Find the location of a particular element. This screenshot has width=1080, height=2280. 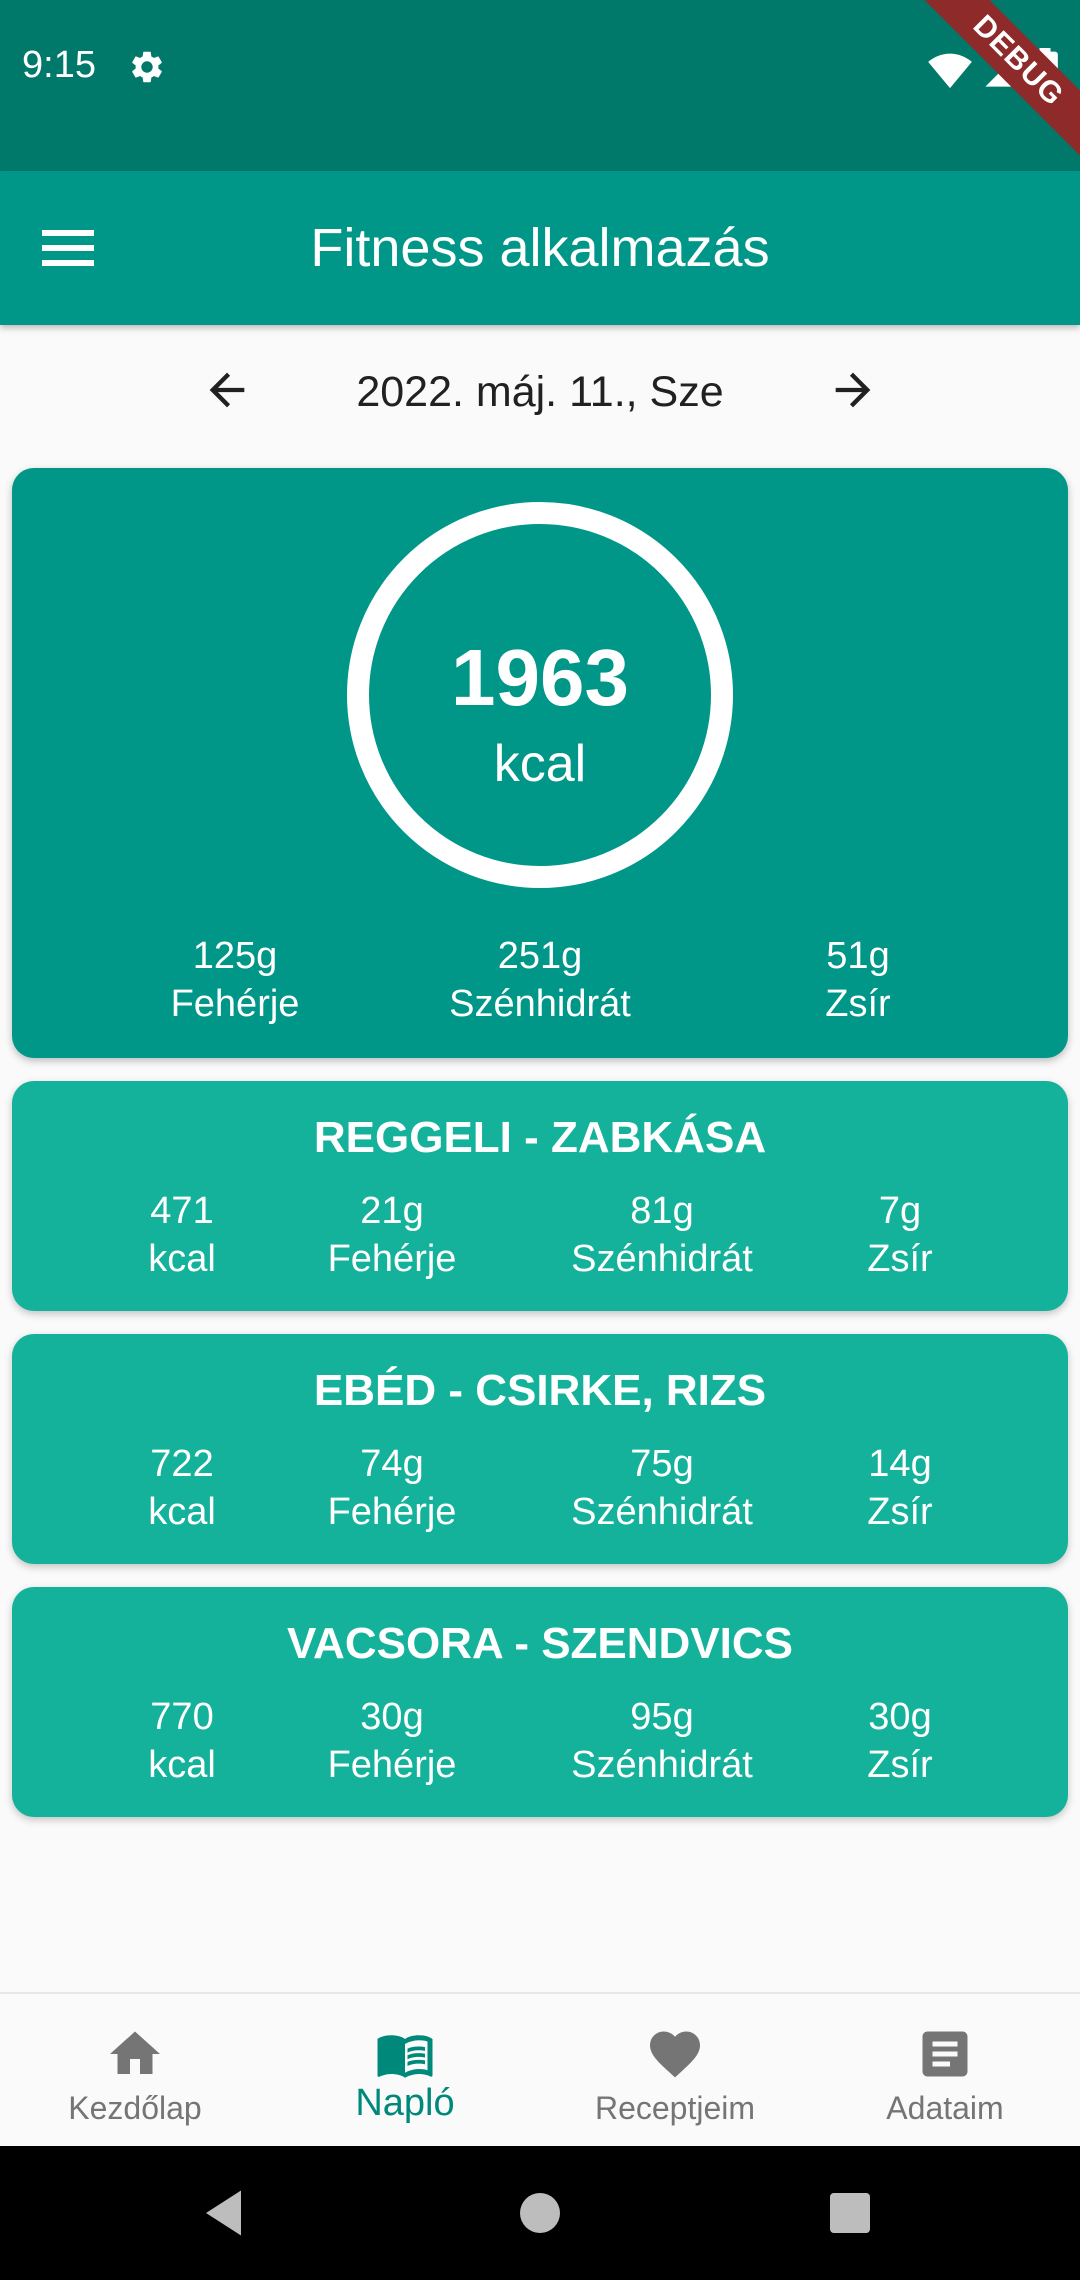

summary-carbs: 251g Szénhidrát is located at coordinates (540, 980).